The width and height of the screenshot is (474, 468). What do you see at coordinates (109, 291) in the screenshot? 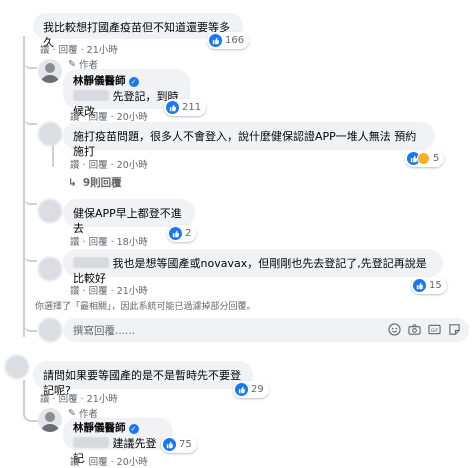
I see `reply-actions: 讚 · 回覆 · 21小時` at bounding box center [109, 291].